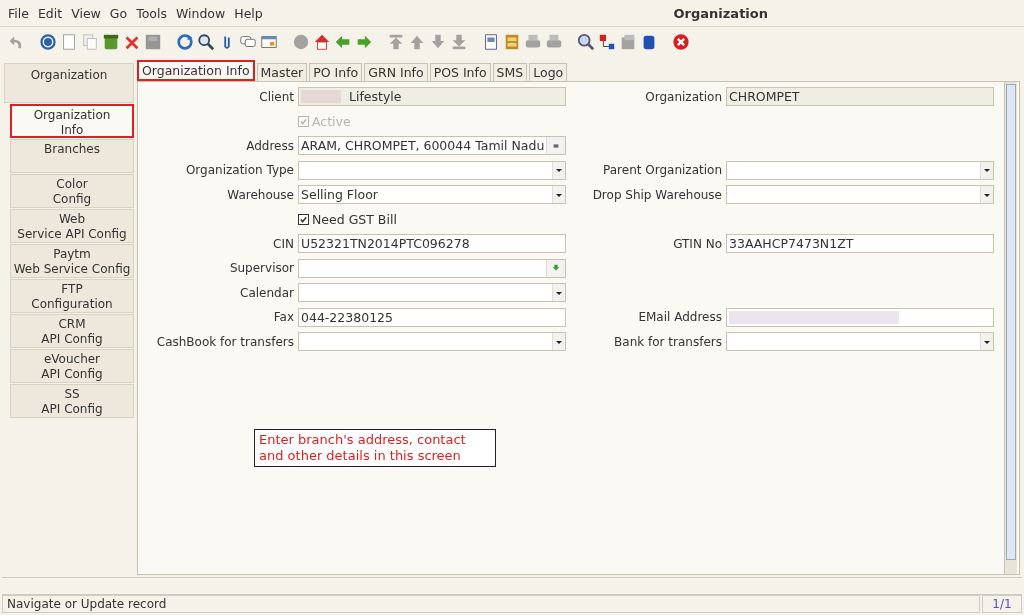 This screenshot has width=1024, height=615. I want to click on refresh-icon, so click(185, 42).